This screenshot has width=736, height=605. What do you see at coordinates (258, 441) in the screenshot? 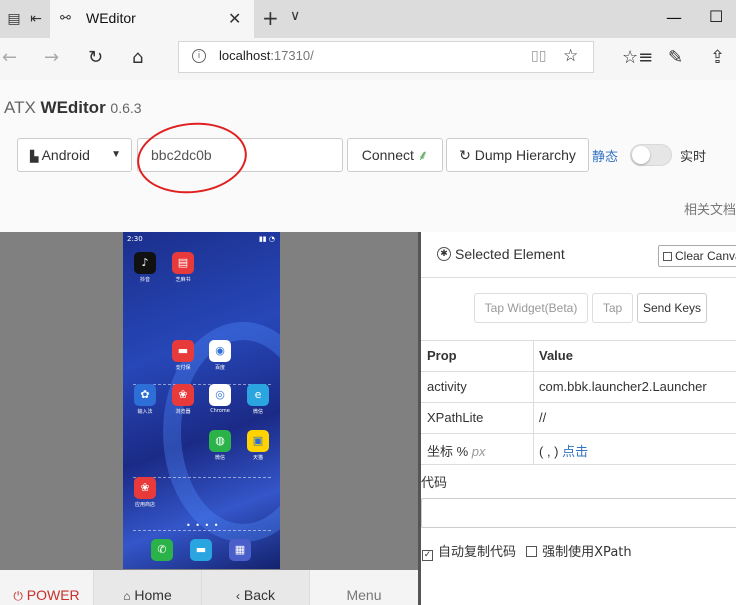
I see `home-app-icon: ▣` at bounding box center [258, 441].